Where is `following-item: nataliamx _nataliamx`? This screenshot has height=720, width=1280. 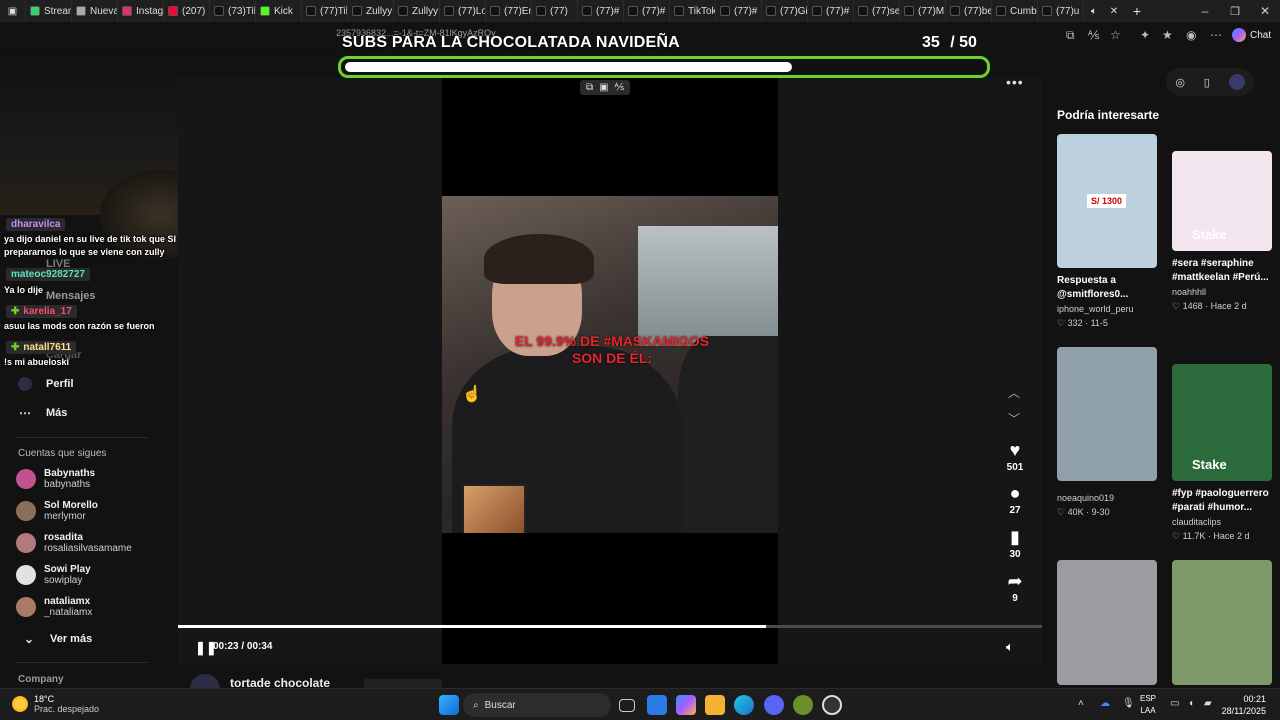 following-item: nataliamx _nataliamx is located at coordinates (54, 607).